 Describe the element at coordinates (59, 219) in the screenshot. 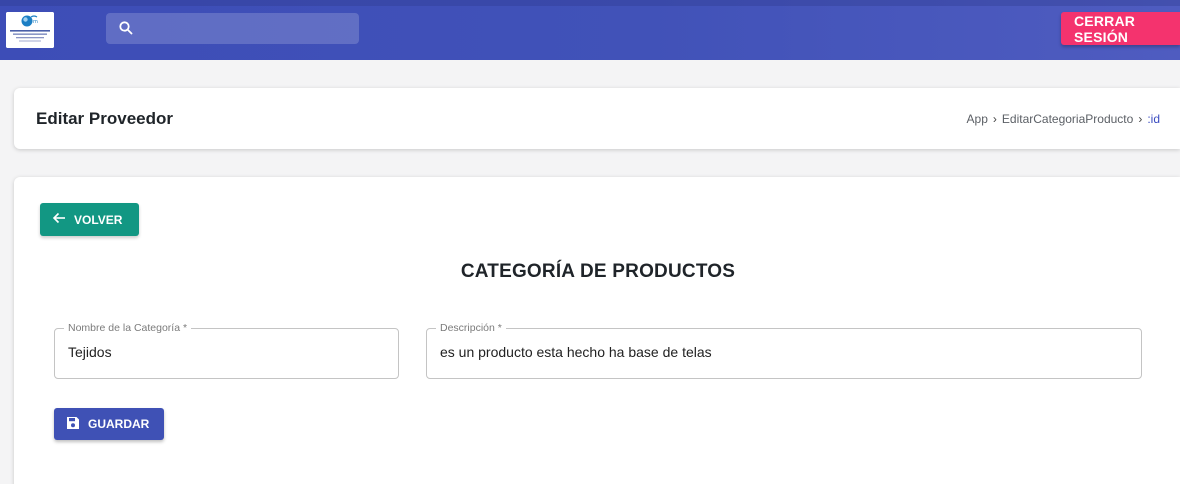

I see `arrow-left-icon` at that location.